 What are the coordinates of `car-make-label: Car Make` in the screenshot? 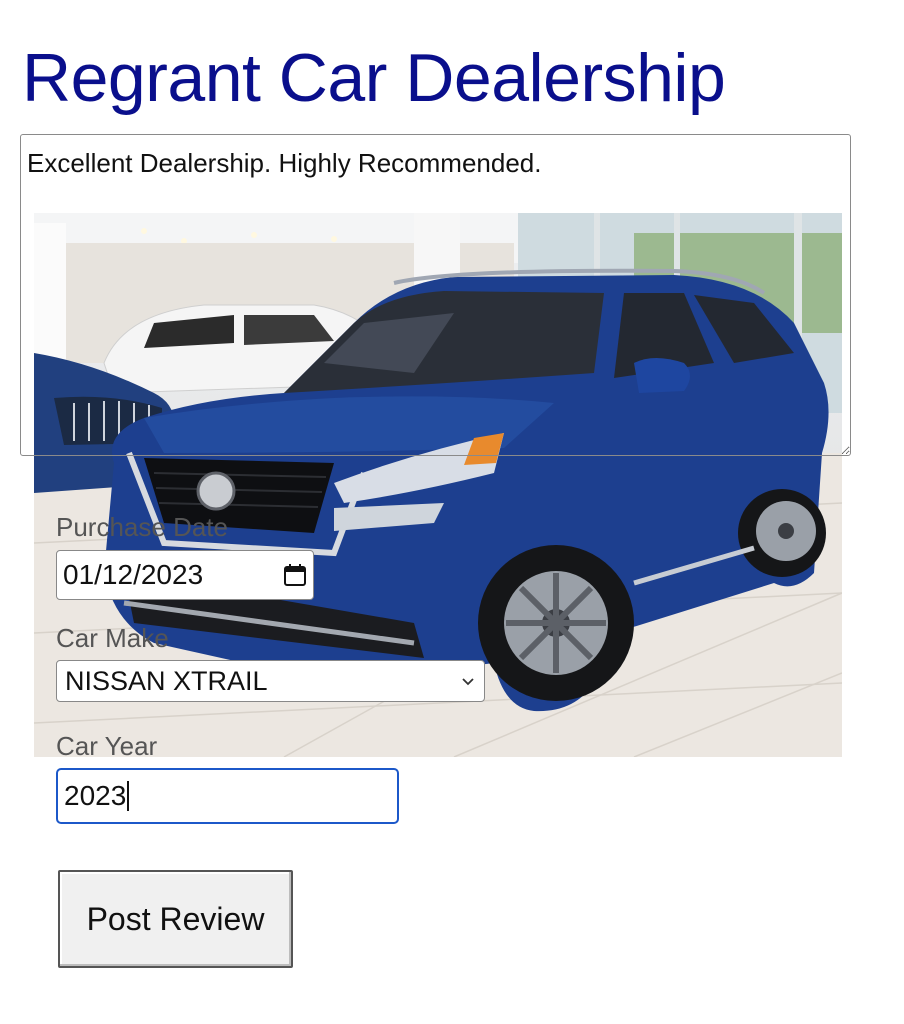 It's located at (112, 638).